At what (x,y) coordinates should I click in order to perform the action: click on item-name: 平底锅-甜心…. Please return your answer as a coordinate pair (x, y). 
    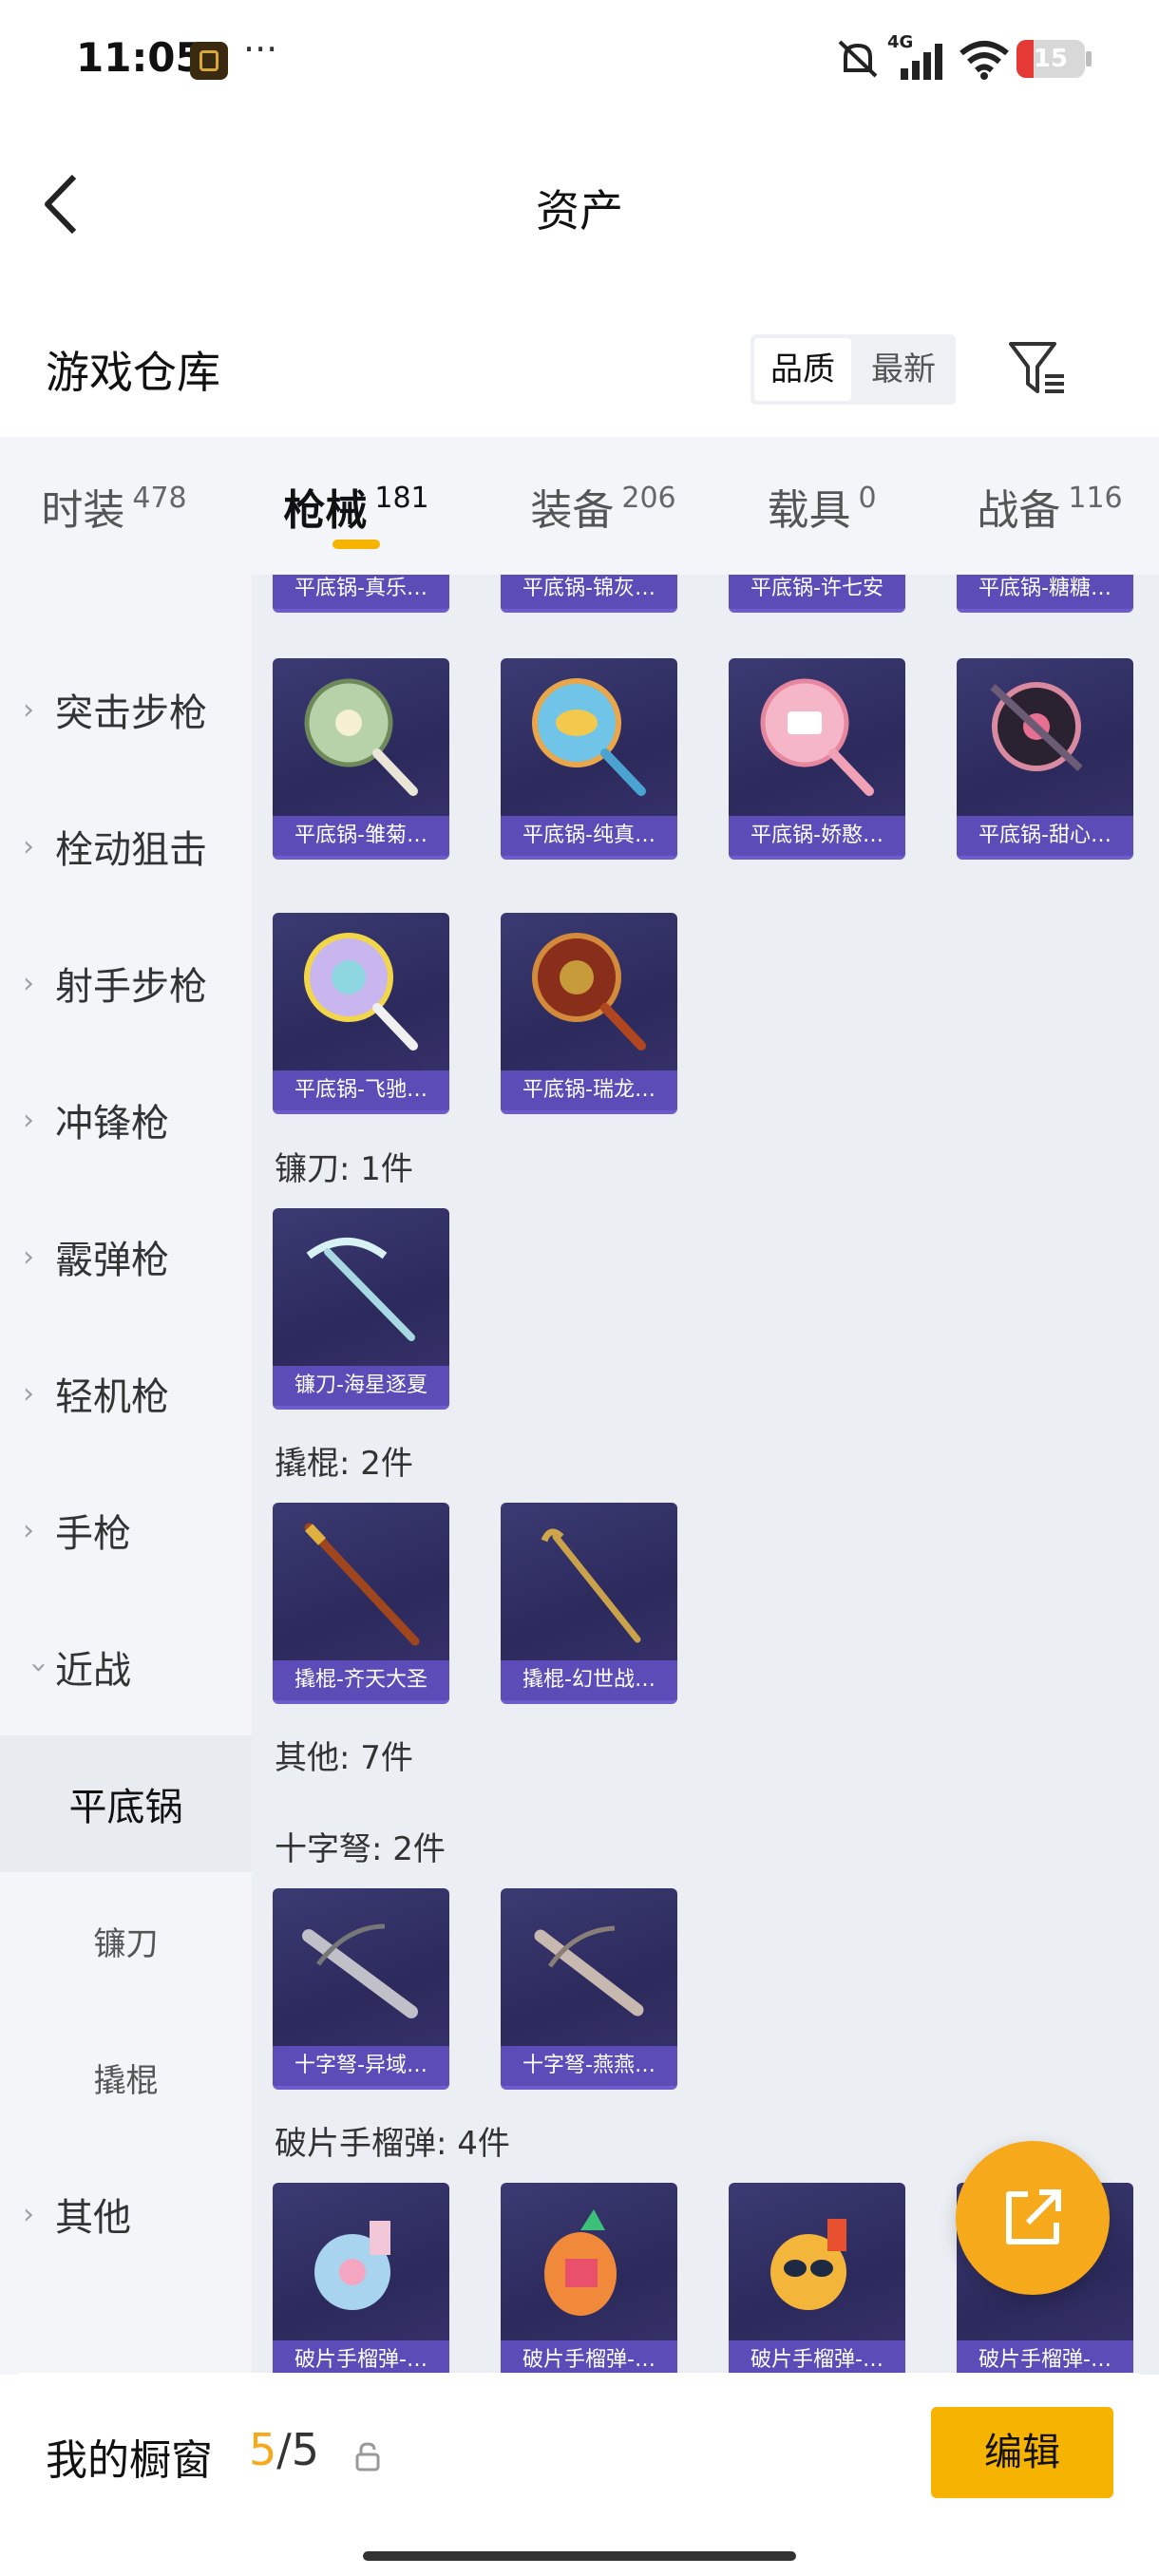
    Looking at the image, I should click on (1045, 836).